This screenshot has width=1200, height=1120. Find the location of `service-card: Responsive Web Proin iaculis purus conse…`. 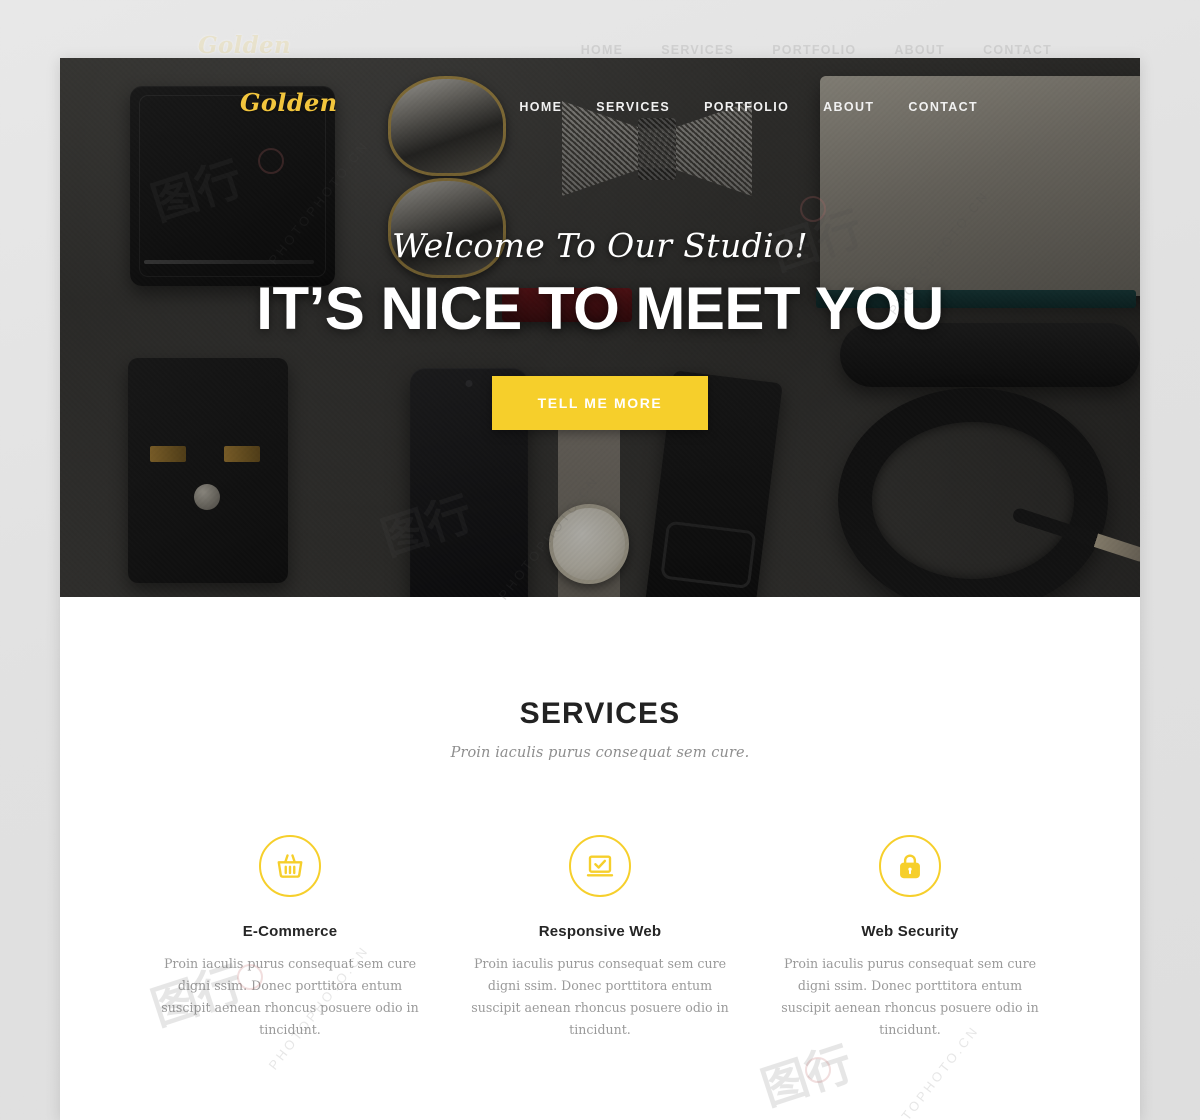

service-card: Responsive Web Proin iaculis purus conse… is located at coordinates (600, 938).